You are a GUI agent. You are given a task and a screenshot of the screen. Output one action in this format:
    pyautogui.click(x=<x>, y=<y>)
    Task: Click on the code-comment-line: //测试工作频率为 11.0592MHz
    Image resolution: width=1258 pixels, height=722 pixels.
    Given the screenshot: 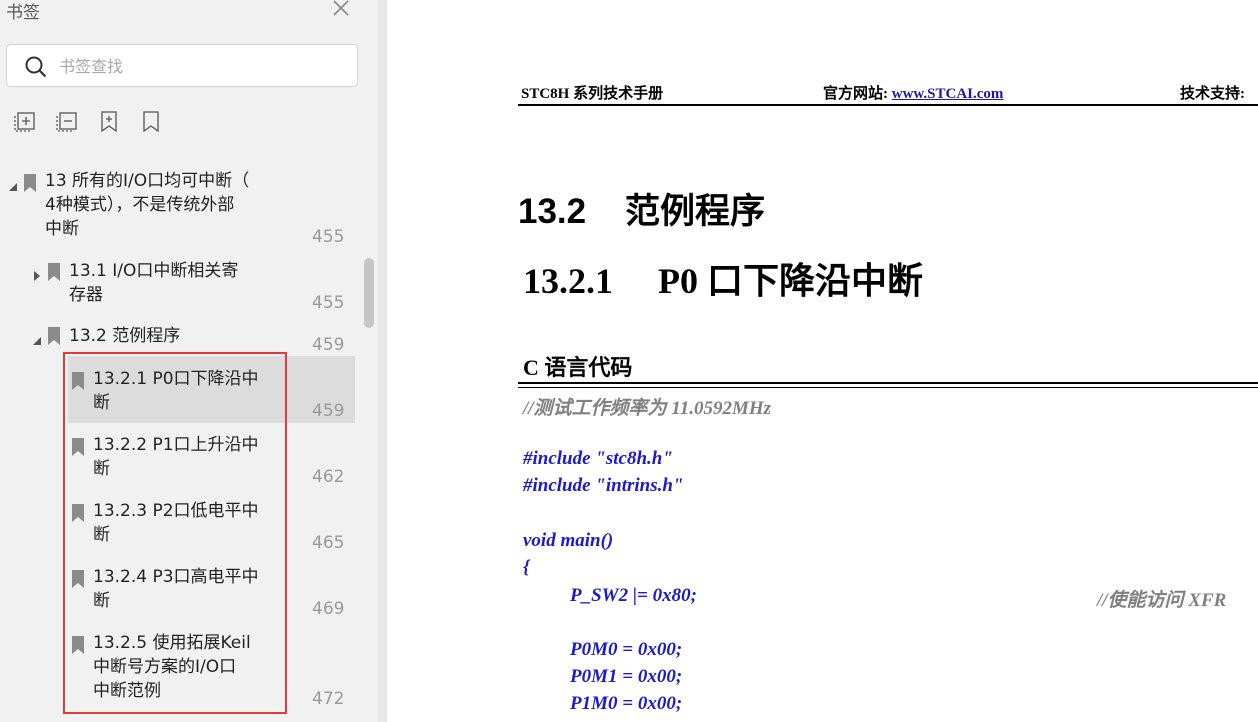 What is the action you would take?
    pyautogui.click(x=647, y=408)
    